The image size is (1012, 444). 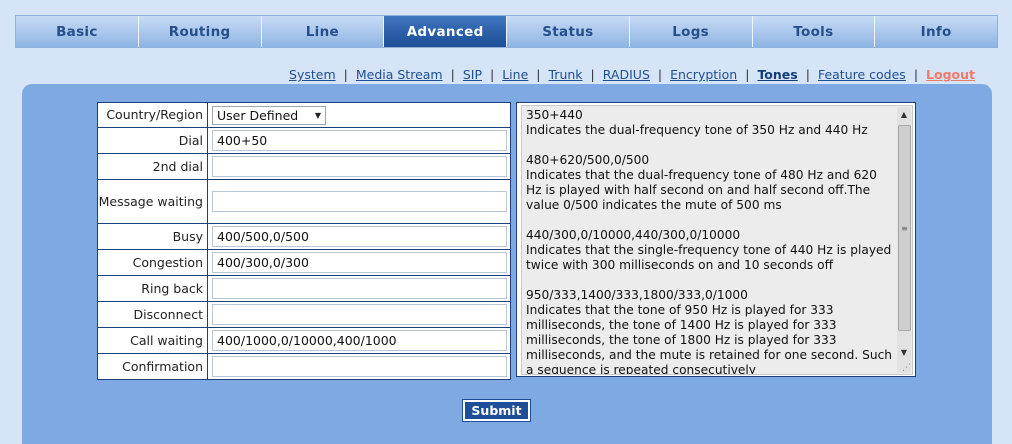 What do you see at coordinates (152, 236) in the screenshot?
I see `busy-label: Busy` at bounding box center [152, 236].